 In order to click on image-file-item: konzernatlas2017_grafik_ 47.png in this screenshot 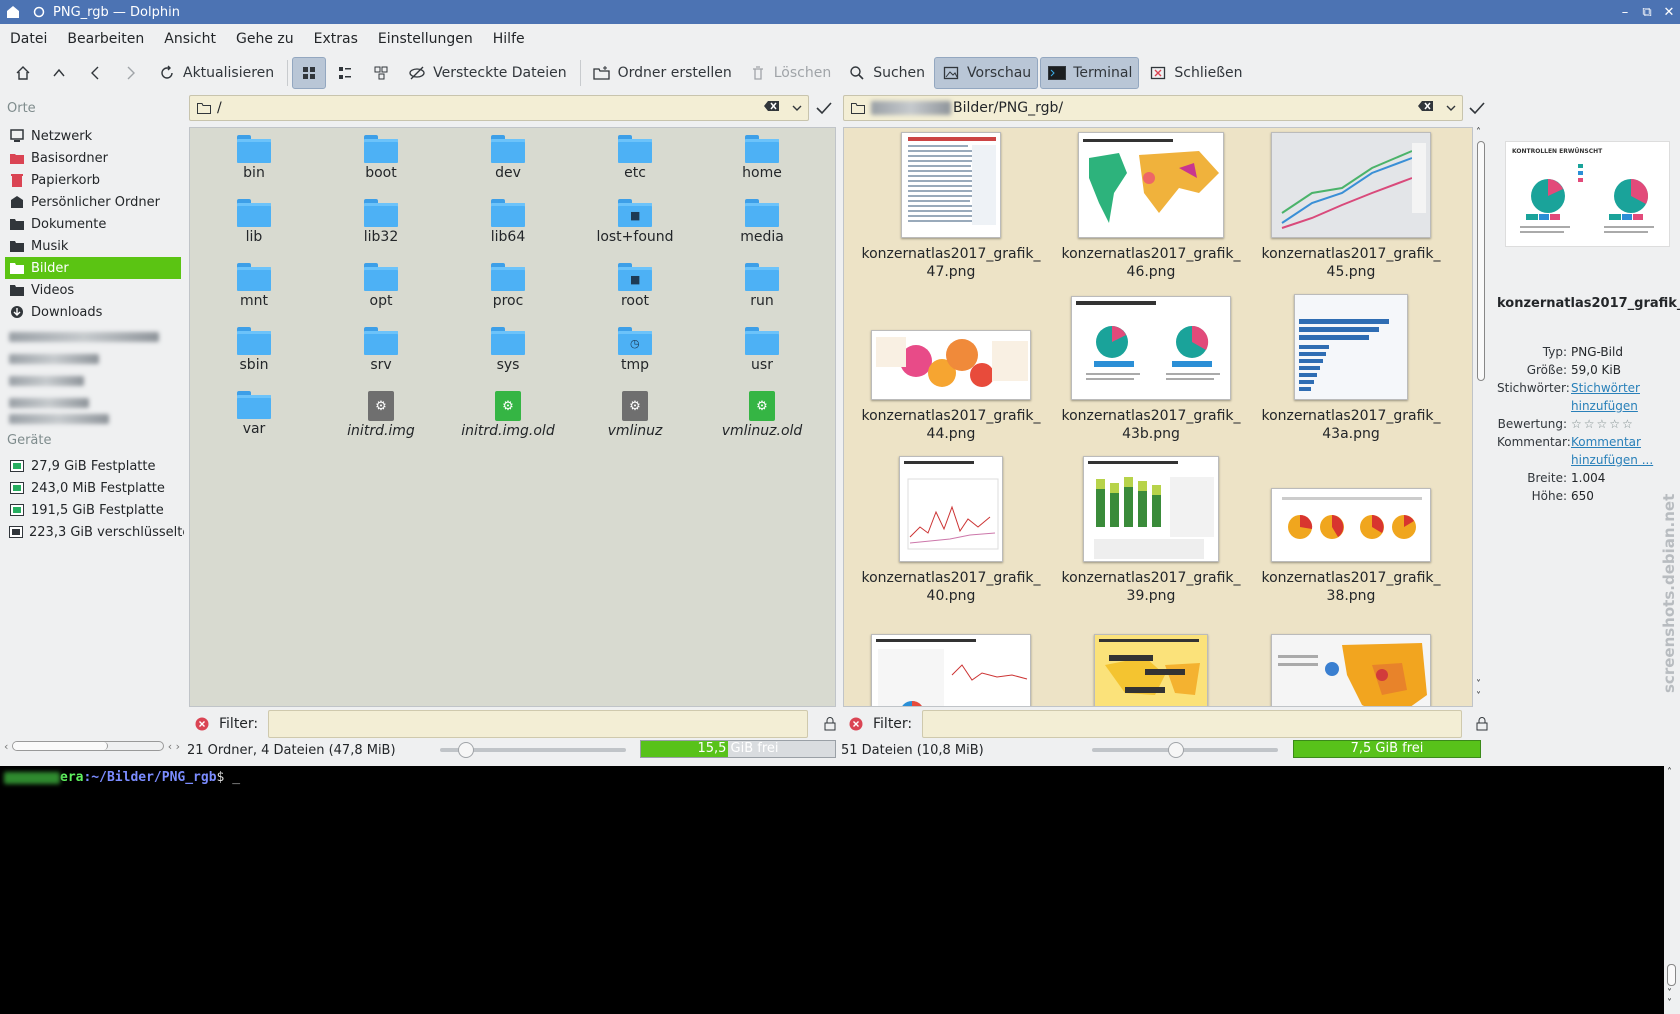, I will do `click(951, 206)`.